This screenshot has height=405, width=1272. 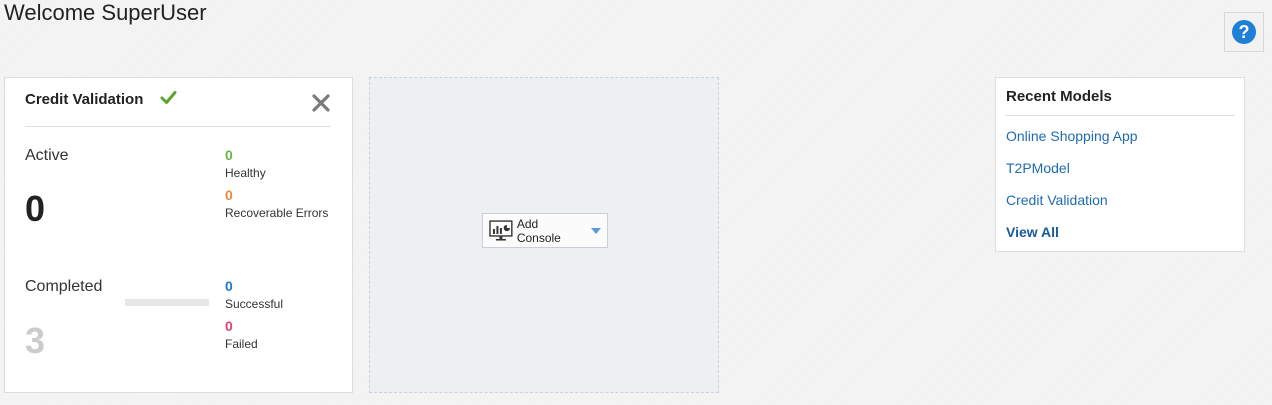 What do you see at coordinates (178, 126) in the screenshot?
I see `card-divider` at bounding box center [178, 126].